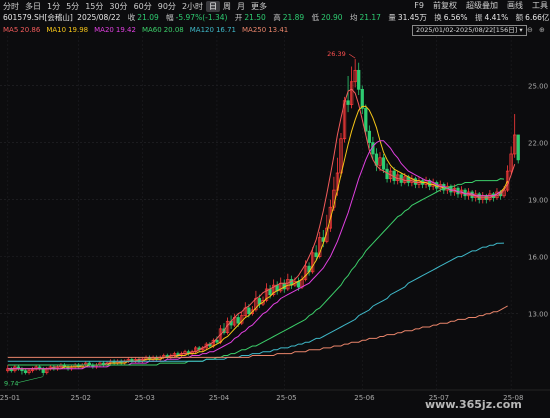  What do you see at coordinates (286, 398) in the screenshot?
I see `x-tick-label: 25-05` at bounding box center [286, 398].